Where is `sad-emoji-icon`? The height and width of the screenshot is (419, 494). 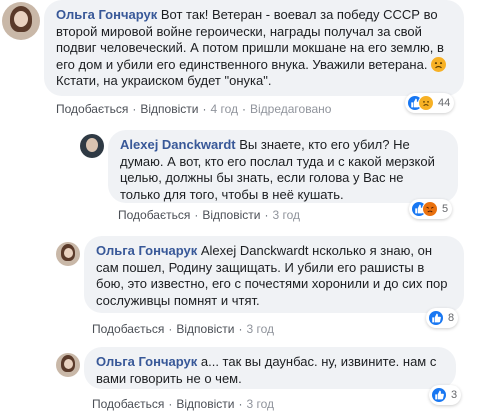
sad-emoji-icon is located at coordinates (439, 64).